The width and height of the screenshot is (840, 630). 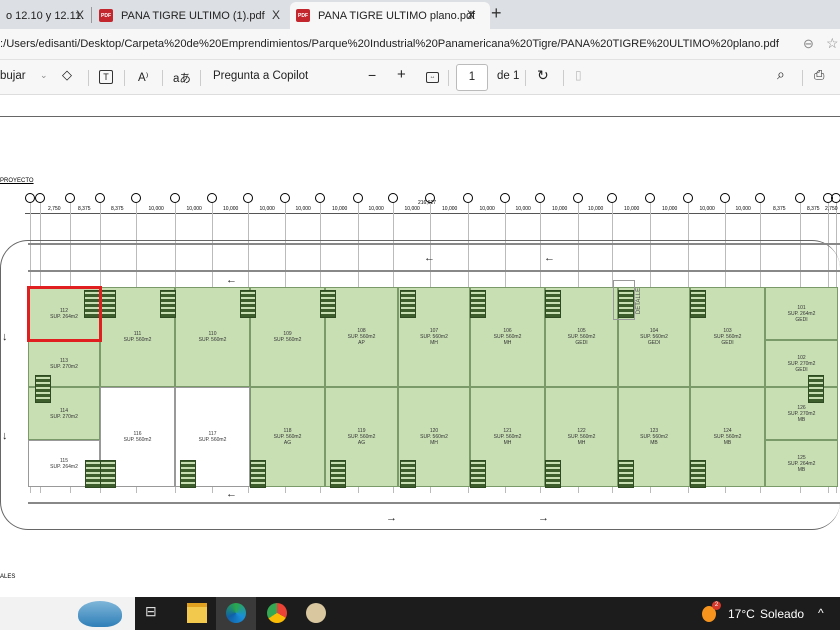 I want to click on unit-use: AG, so click(x=361, y=443).